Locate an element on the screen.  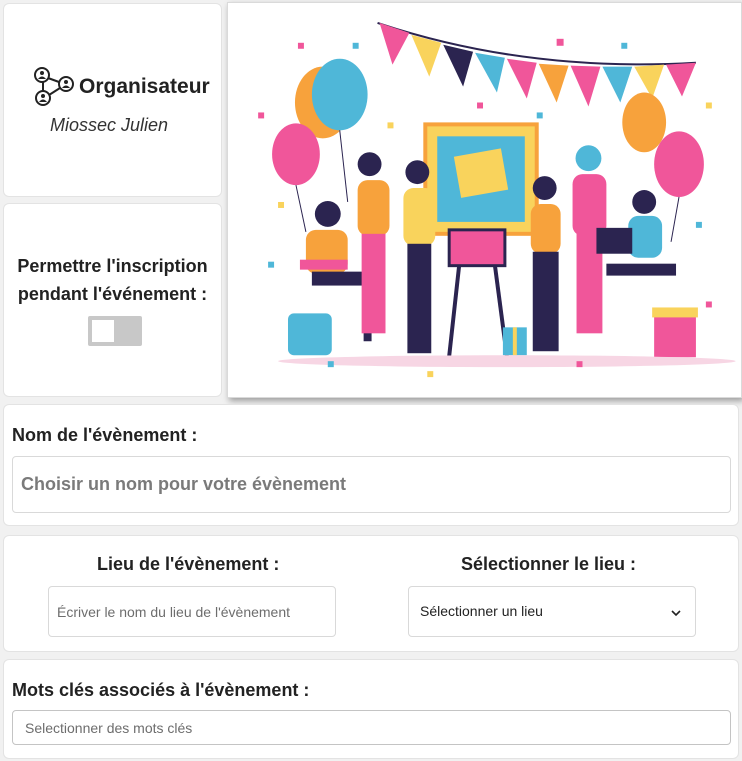
organizer-name: Miossec Julien is located at coordinates (109, 125).